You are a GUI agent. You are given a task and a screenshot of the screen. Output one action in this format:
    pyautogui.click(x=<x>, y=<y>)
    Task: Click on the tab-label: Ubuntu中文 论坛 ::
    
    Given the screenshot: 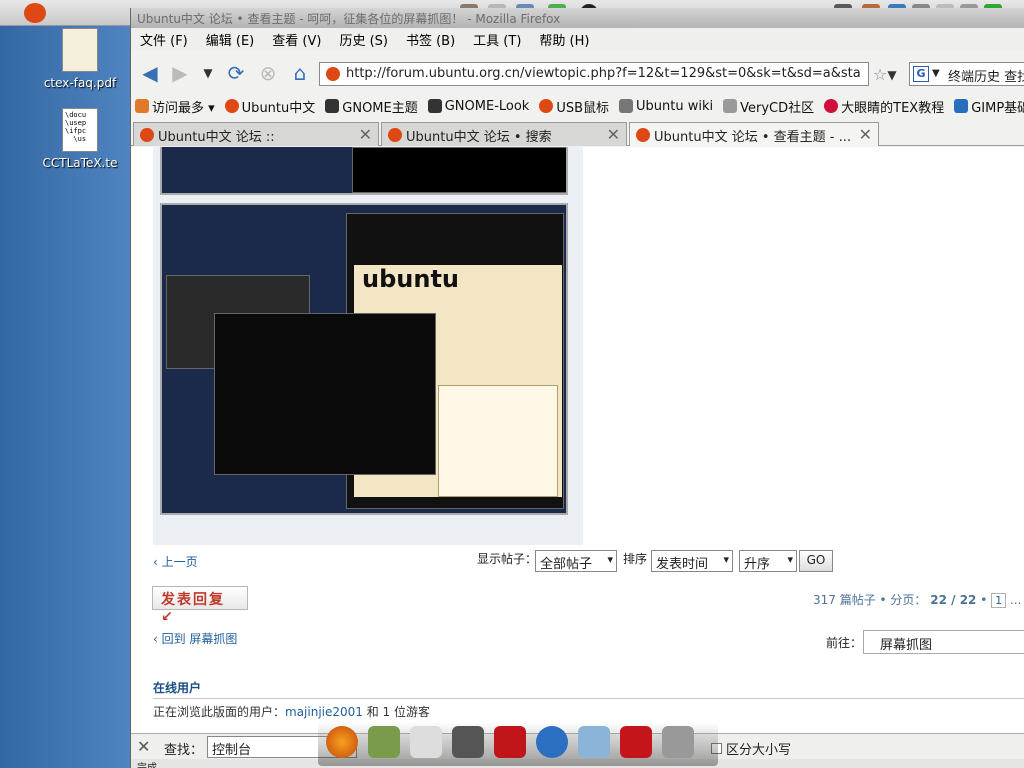 What is the action you would take?
    pyautogui.click(x=216, y=137)
    